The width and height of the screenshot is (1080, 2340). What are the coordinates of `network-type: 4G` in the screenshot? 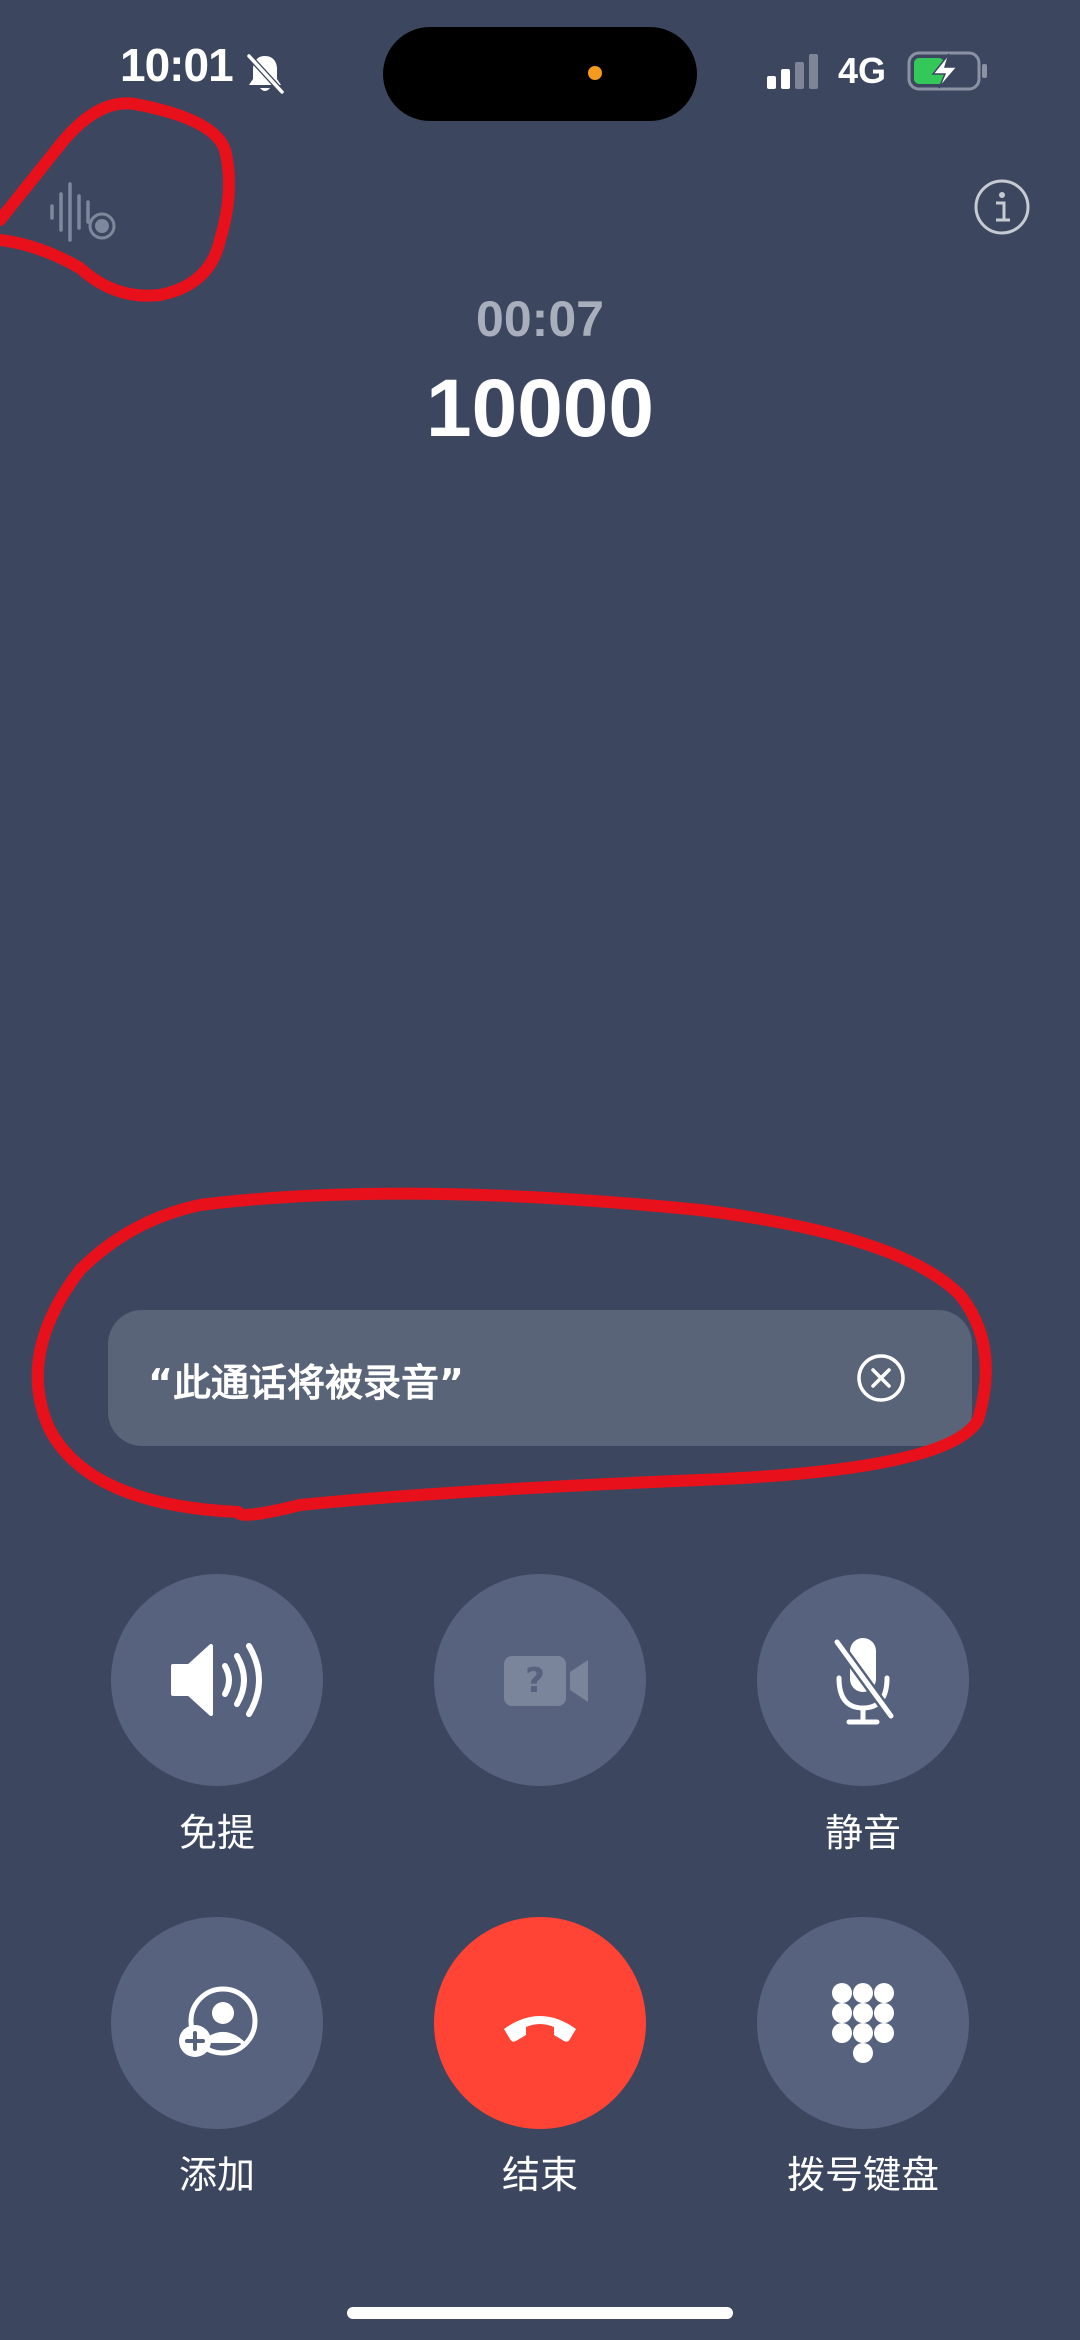 It's located at (862, 70).